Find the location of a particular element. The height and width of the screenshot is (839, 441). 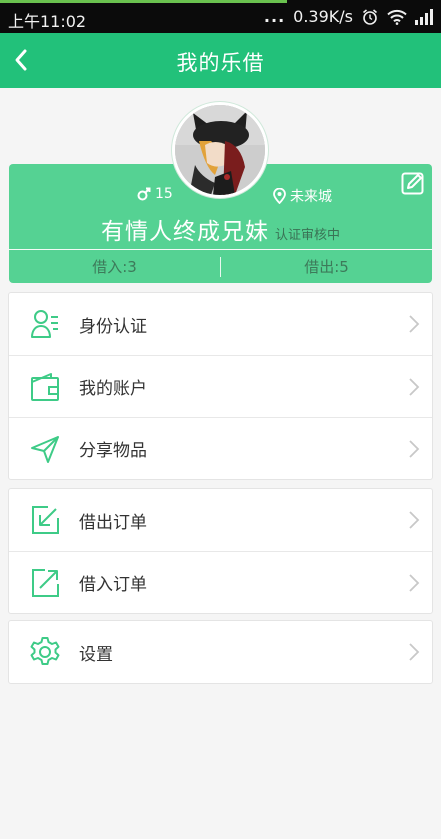

menu-group-orders: 借出订单 借入订单 is located at coordinates (220, 551).